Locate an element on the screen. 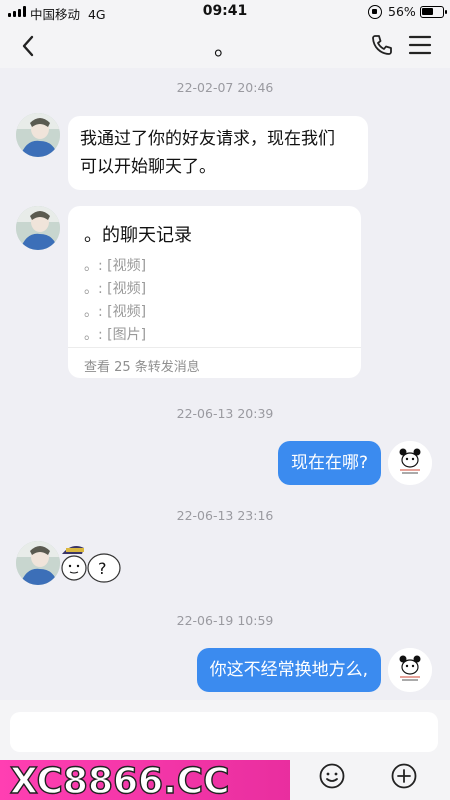 This screenshot has height=800, width=450. message-bubble-sent: 你这不经常换地方么, is located at coordinates (288, 670).